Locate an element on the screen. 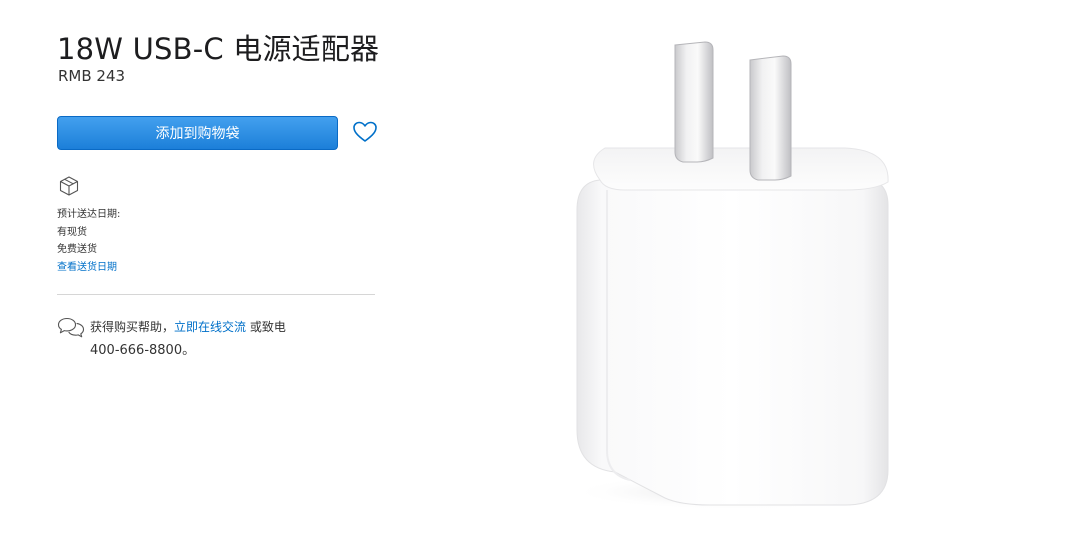 The height and width of the screenshot is (534, 1080). delivery-date-link: 查看送货日期 is located at coordinates (88, 268).